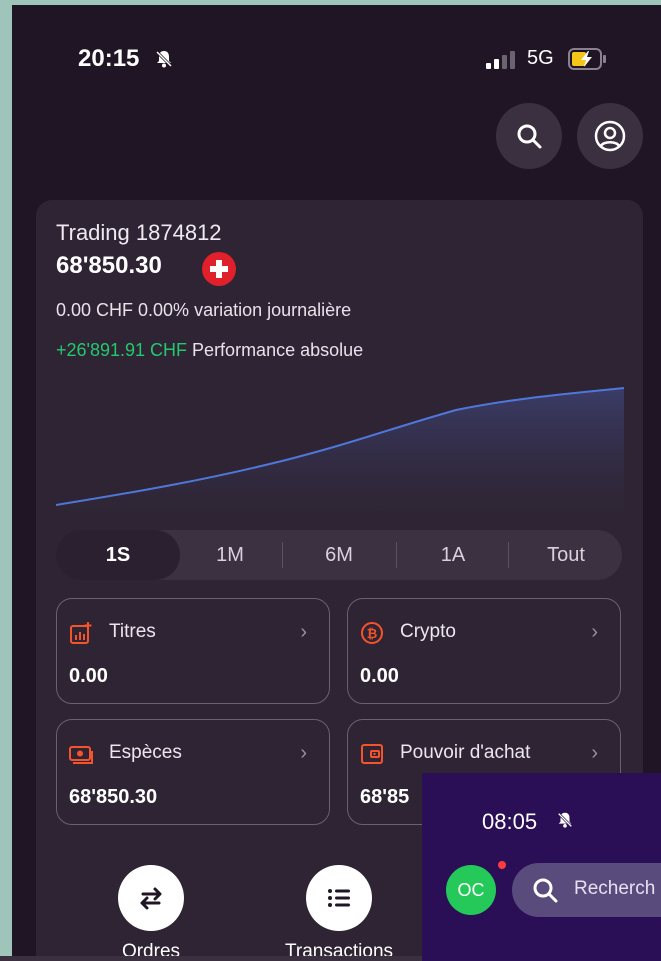  Describe the element at coordinates (81, 755) in the screenshot. I see `cash-icon` at that location.